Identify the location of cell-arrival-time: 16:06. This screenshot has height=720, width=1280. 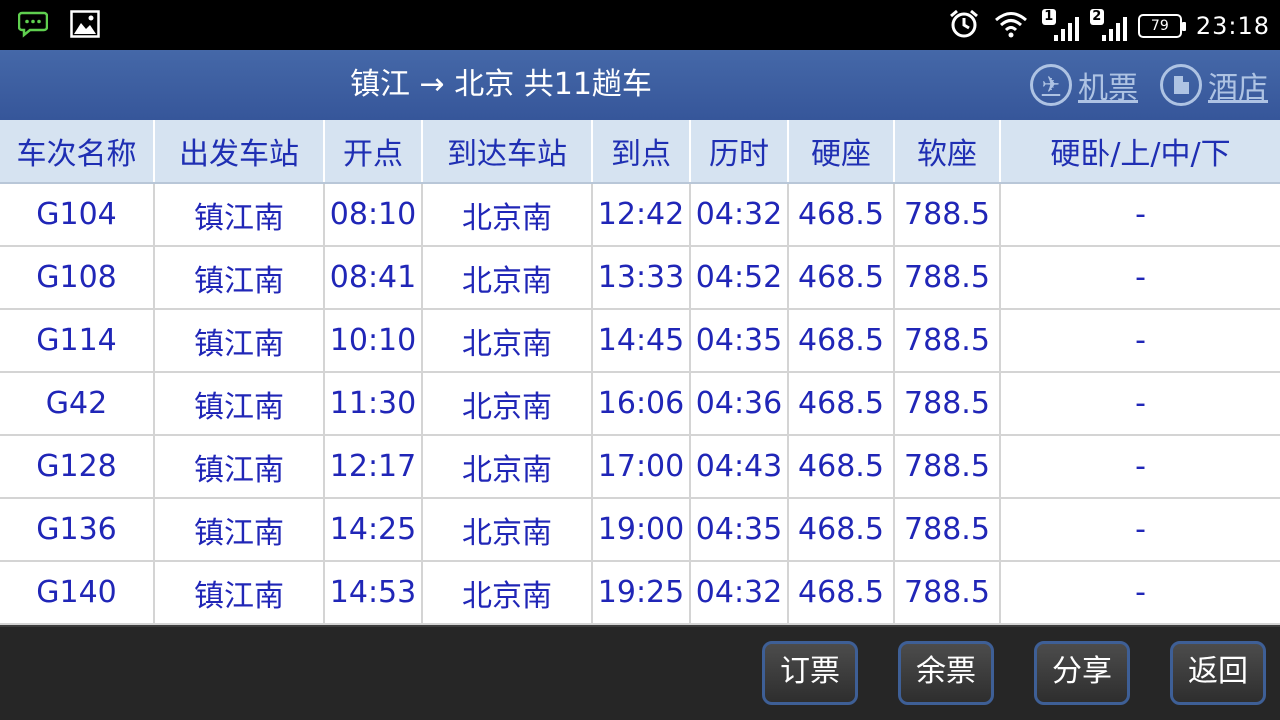
(641, 404).